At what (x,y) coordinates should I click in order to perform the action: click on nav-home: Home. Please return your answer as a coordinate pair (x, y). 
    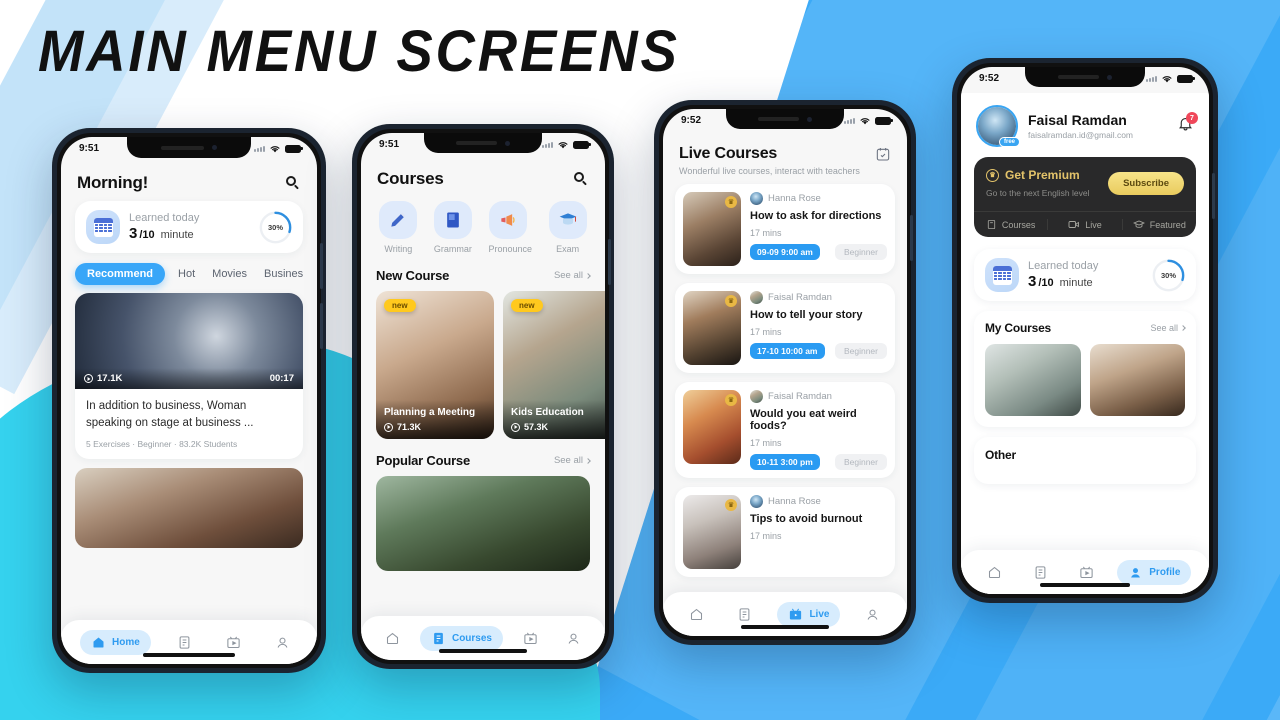
    Looking at the image, I should click on (115, 642).